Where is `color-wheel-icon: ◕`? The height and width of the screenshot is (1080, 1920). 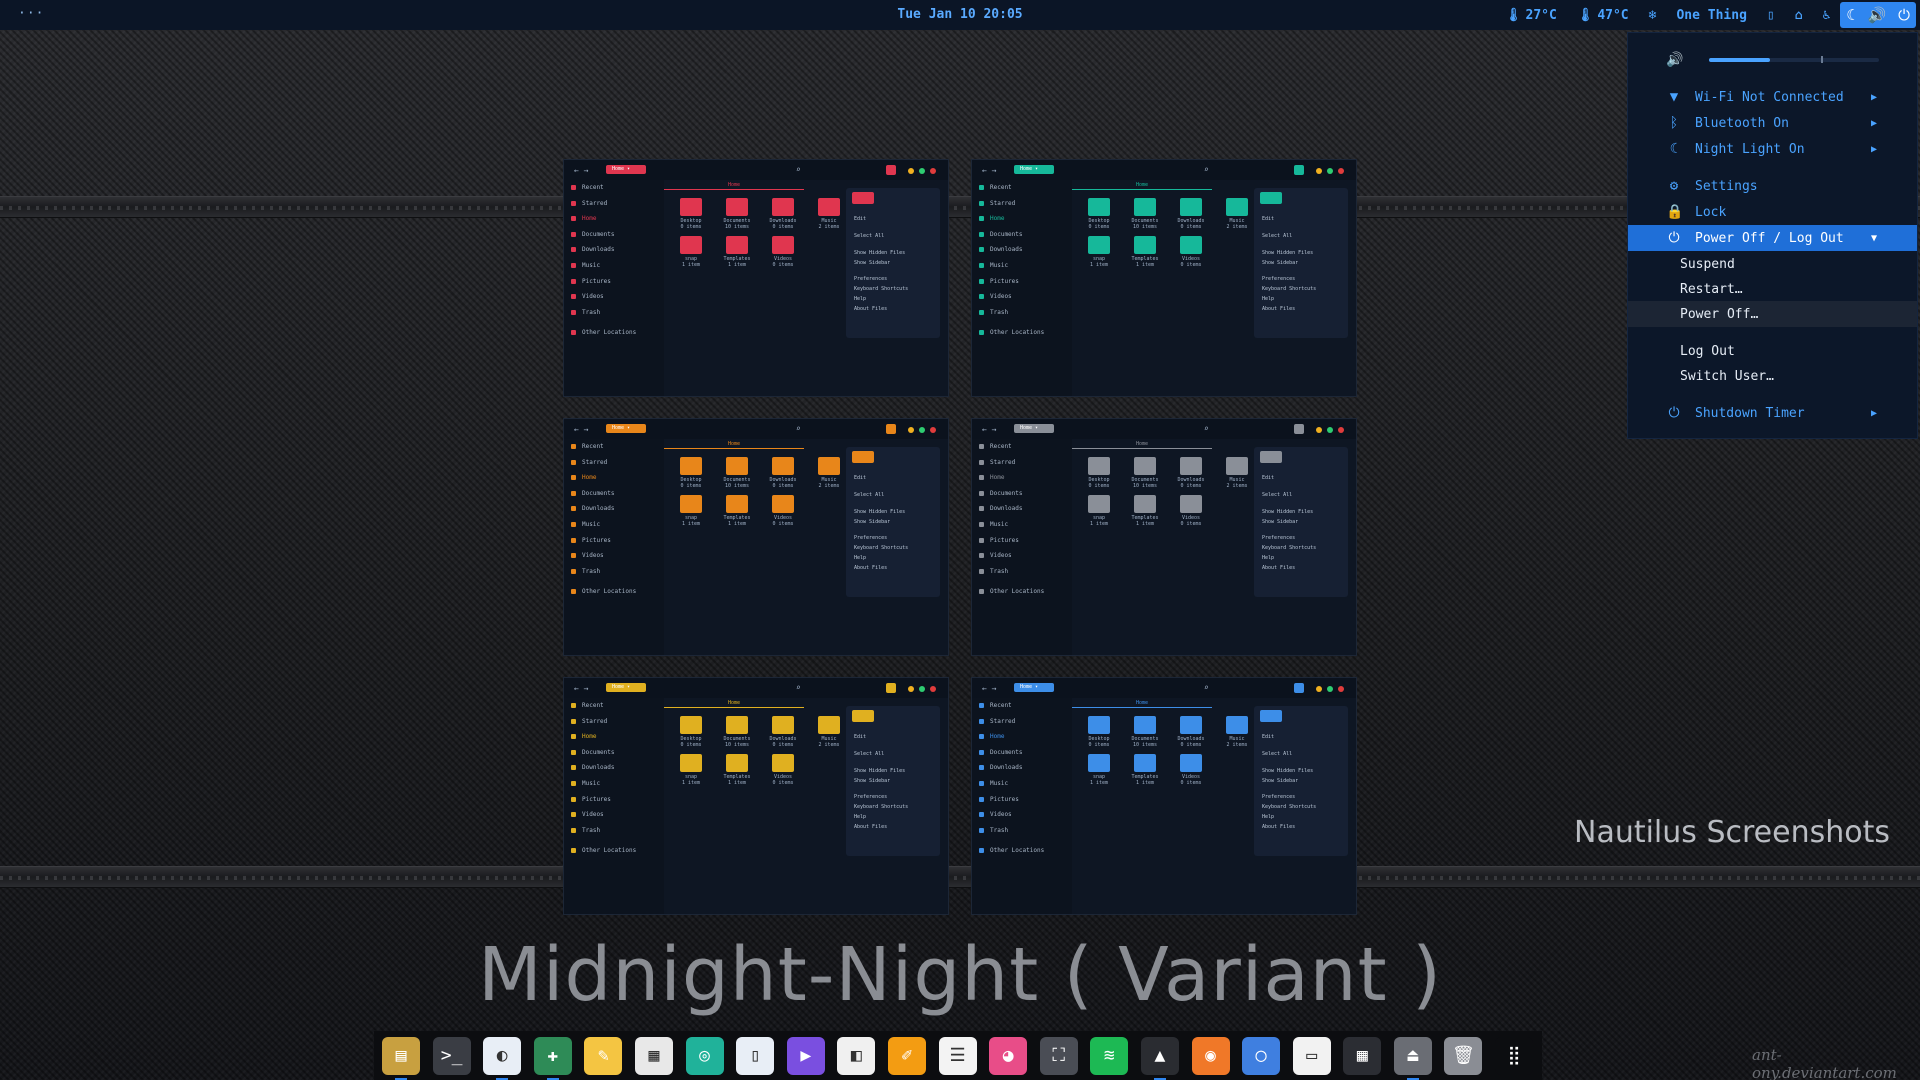 color-wheel-icon: ◕ is located at coordinates (1008, 1055).